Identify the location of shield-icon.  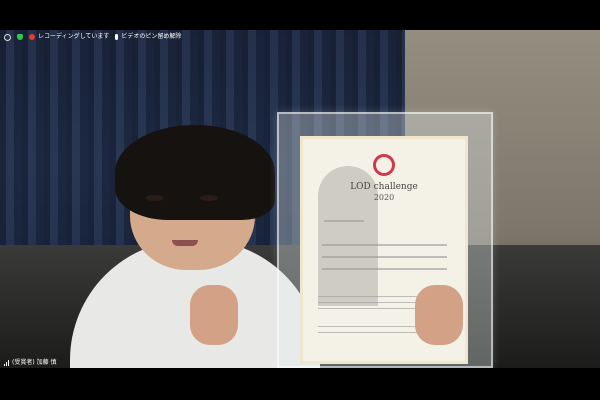
(20, 37).